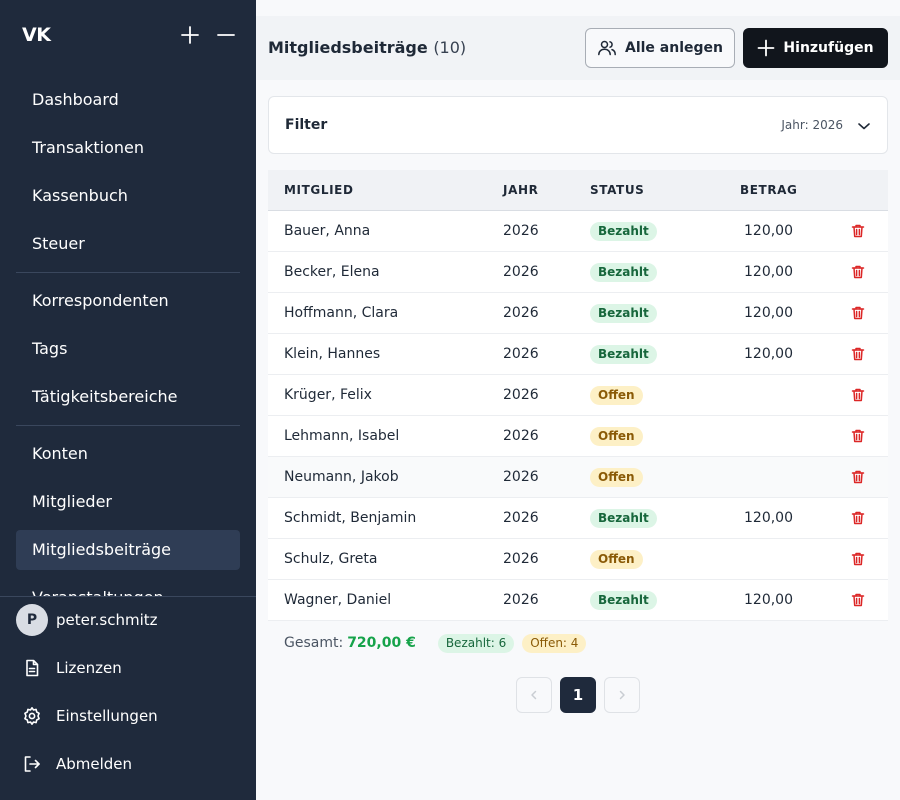 The height and width of the screenshot is (800, 900). Describe the element at coordinates (128, 454) in the screenshot. I see `sidebar-item-konten: Konten` at that location.